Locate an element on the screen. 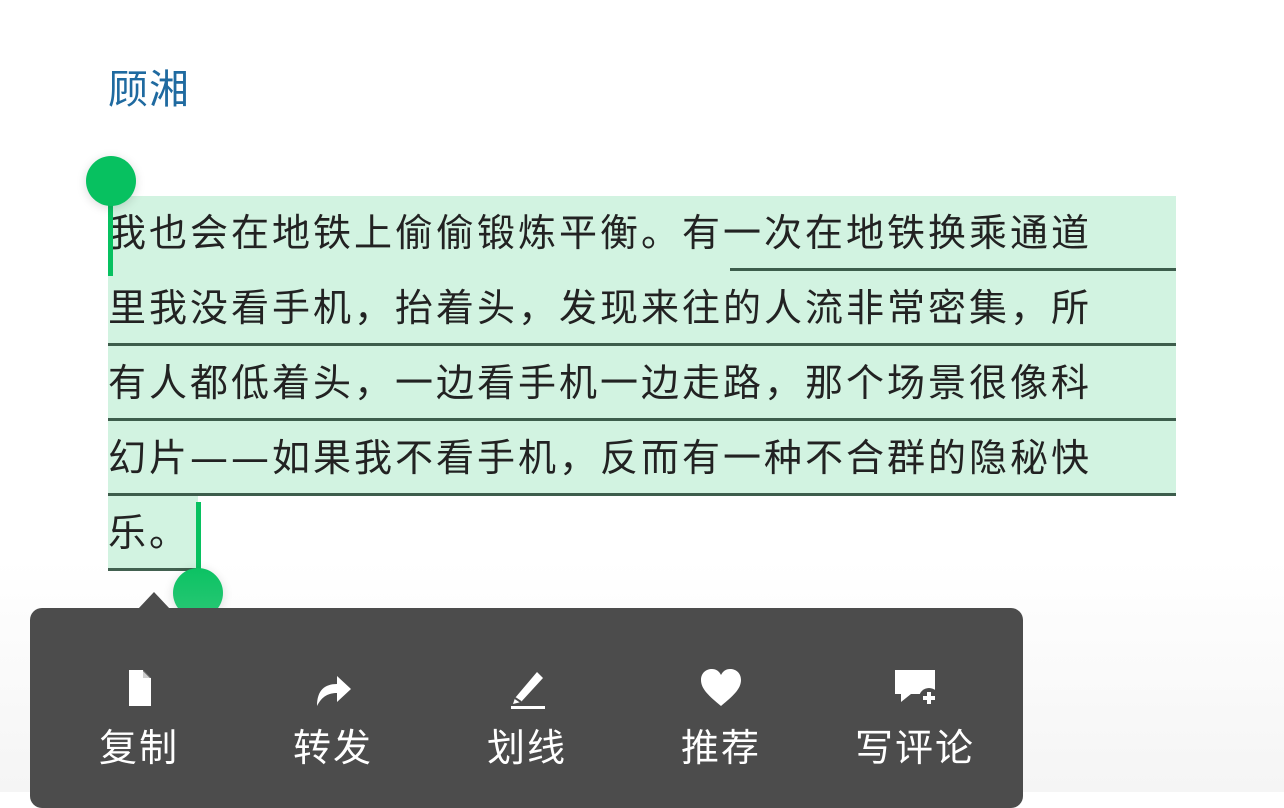 This screenshot has width=1284, height=808. file-icon is located at coordinates (140, 688).